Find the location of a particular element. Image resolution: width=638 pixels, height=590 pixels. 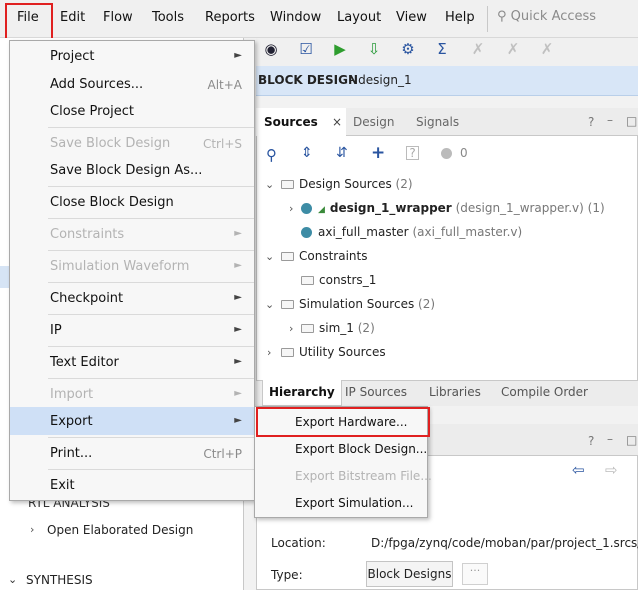

tab-hierarchy: Hierarchy is located at coordinates (302, 393).